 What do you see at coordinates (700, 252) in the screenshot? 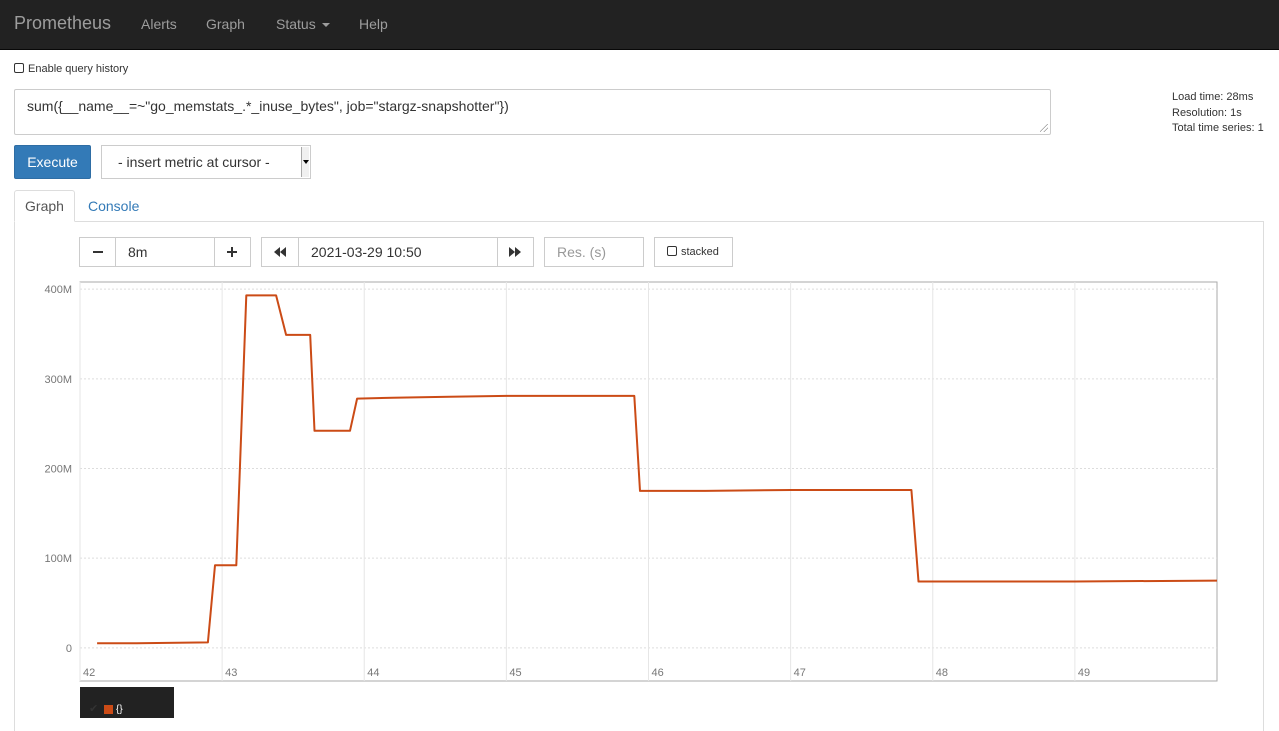
I see `stacked-label: stacked` at bounding box center [700, 252].